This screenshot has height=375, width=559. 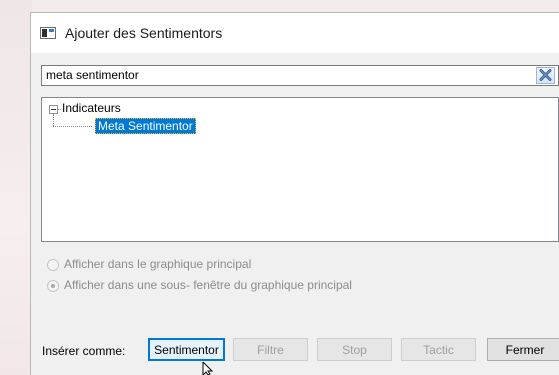 I want to click on window-title: Ajouter des Sentimentors, so click(x=144, y=33).